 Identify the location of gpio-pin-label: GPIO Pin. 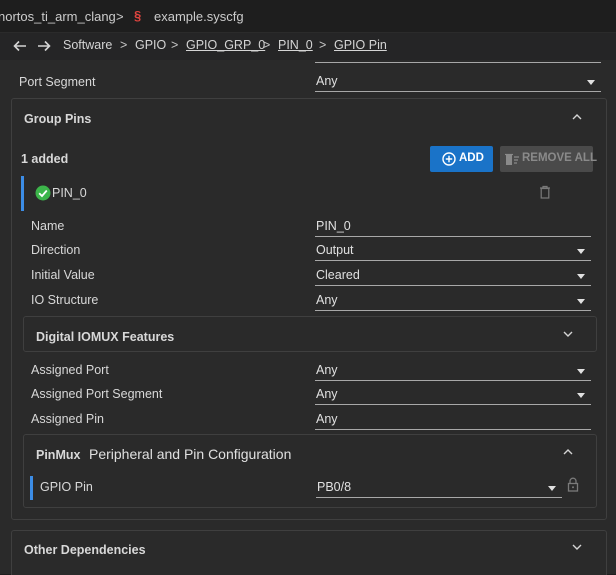
(66, 487).